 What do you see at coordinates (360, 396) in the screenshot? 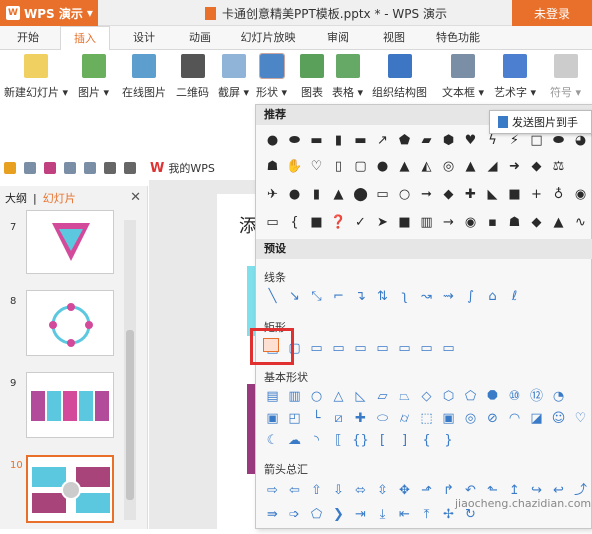
I see `right-triangle-shape: ◺` at bounding box center [360, 396].